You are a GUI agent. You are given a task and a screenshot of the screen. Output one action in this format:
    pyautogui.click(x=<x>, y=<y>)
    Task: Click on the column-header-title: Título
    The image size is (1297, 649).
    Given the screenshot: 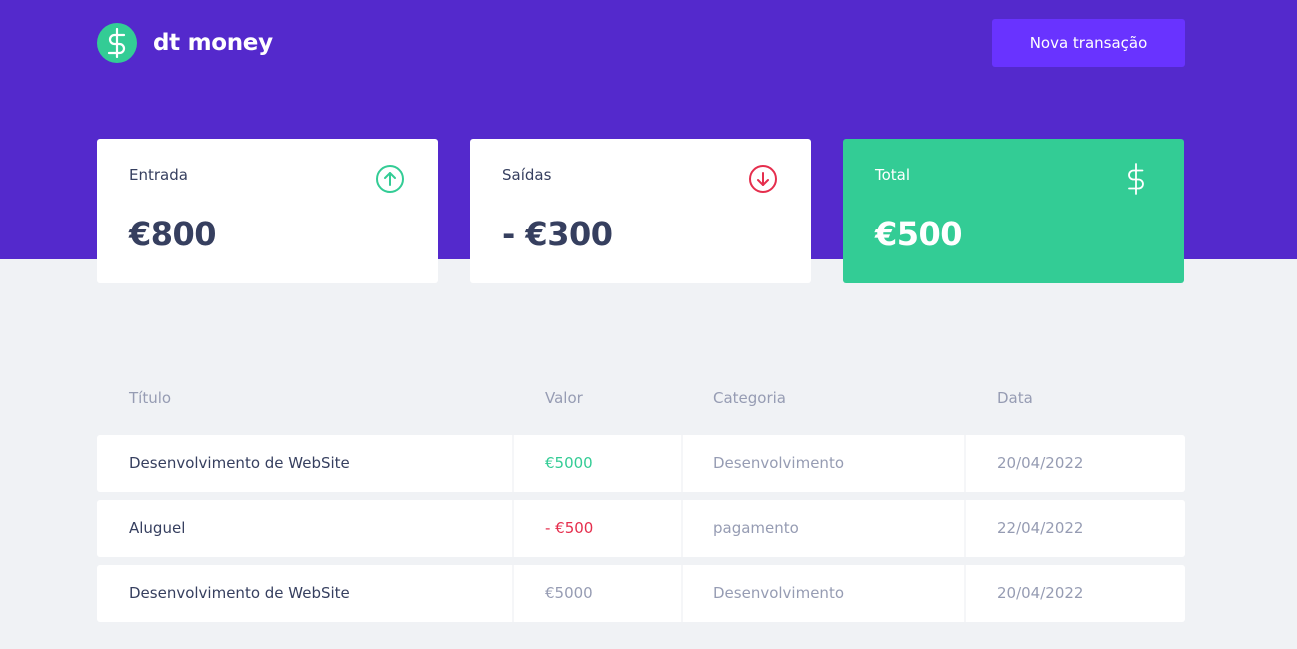 What is the action you would take?
    pyautogui.click(x=150, y=398)
    